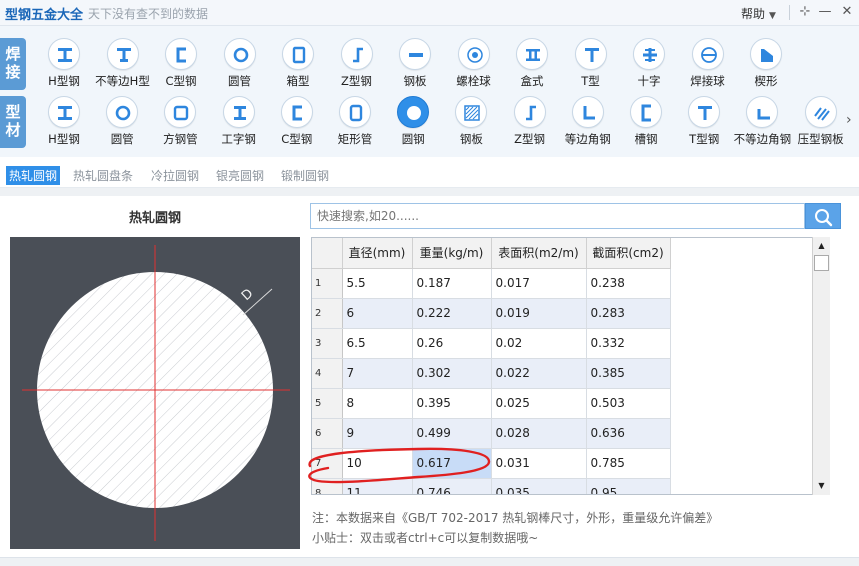 The width and height of the screenshot is (859, 566). Describe the element at coordinates (539, 313) in the screenshot. I see `table-cell: 0.019` at that location.